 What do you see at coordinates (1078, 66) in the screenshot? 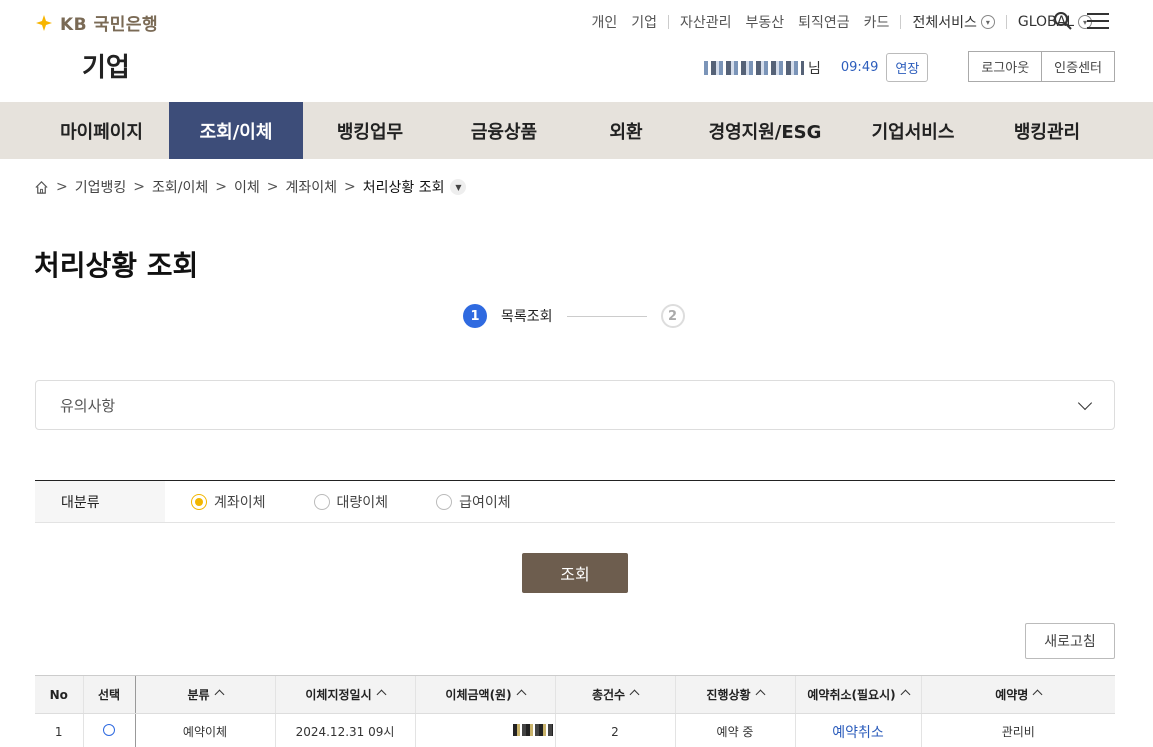
I see `cert-center-button: 인증센터` at bounding box center [1078, 66].